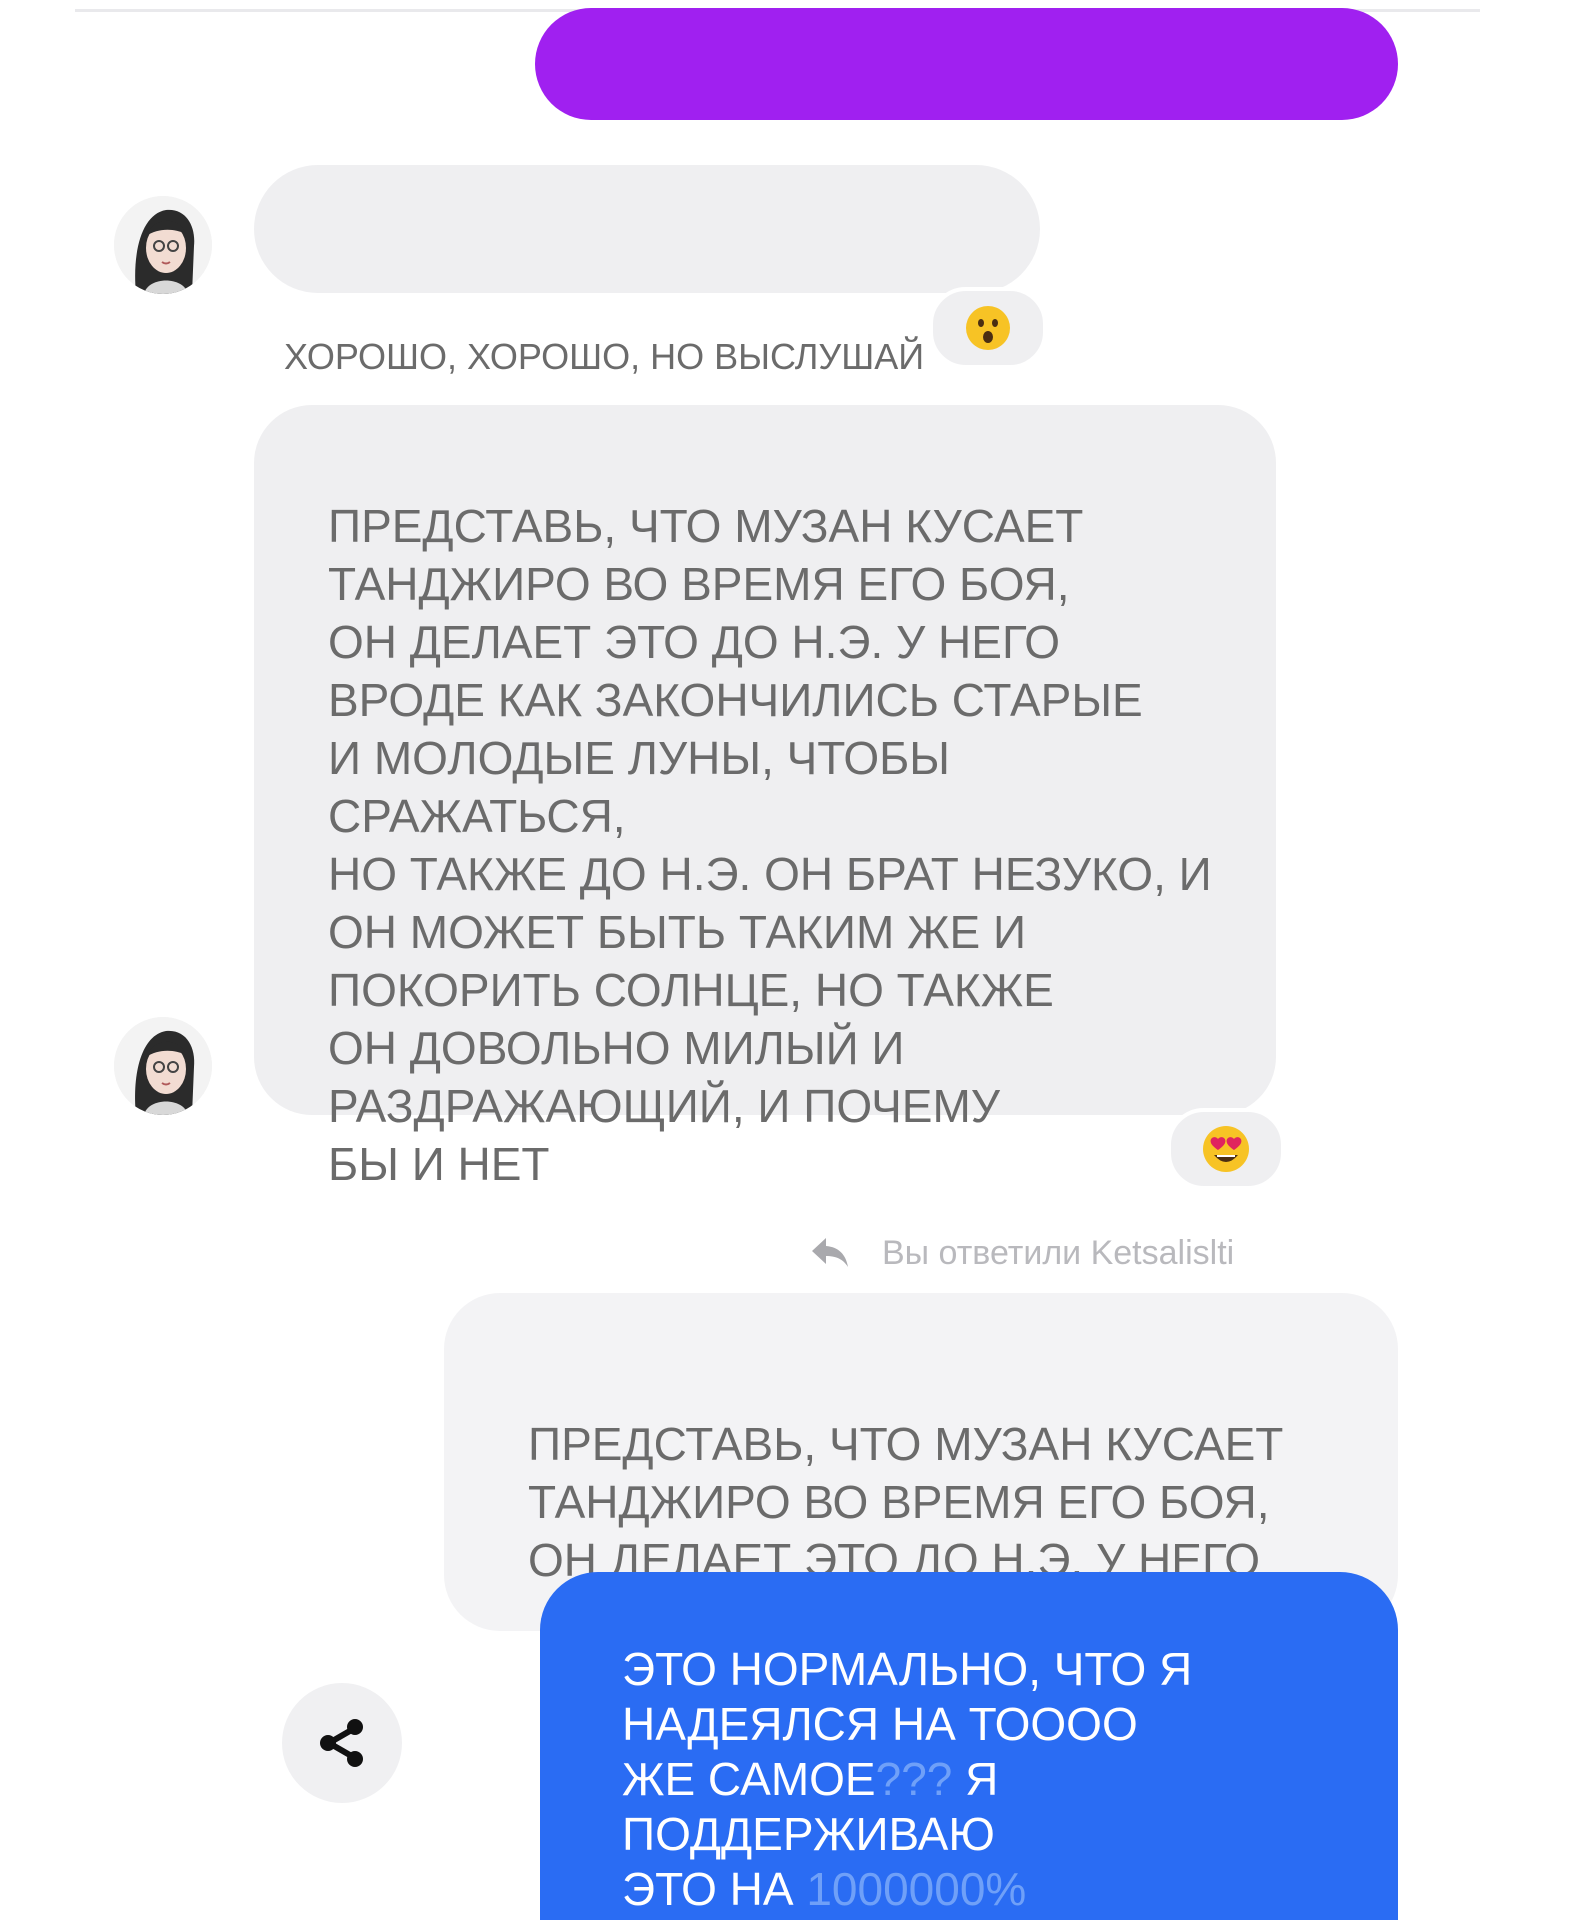 Image resolution: width=1584 pixels, height=1920 pixels. I want to click on outgoing-message-purple: ПРОСТО ПОЗВОЛЬТЕ МУЗАНУ ЗАБРАТЬ ЕГО, so click(966, 101).